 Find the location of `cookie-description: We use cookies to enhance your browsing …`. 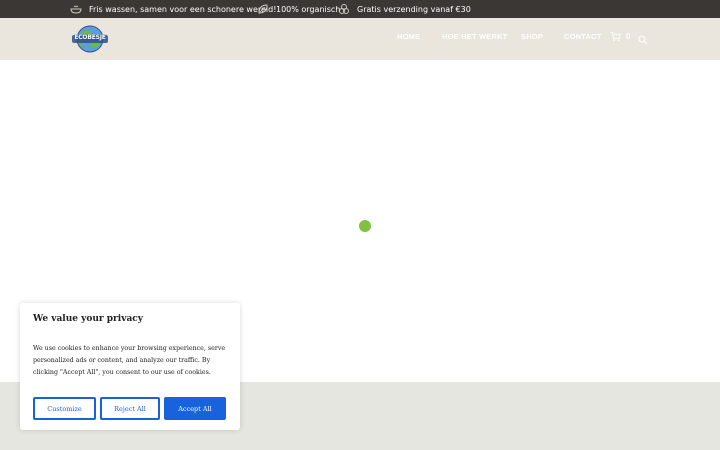

cookie-description: We use cookies to enhance your browsing … is located at coordinates (129, 360).